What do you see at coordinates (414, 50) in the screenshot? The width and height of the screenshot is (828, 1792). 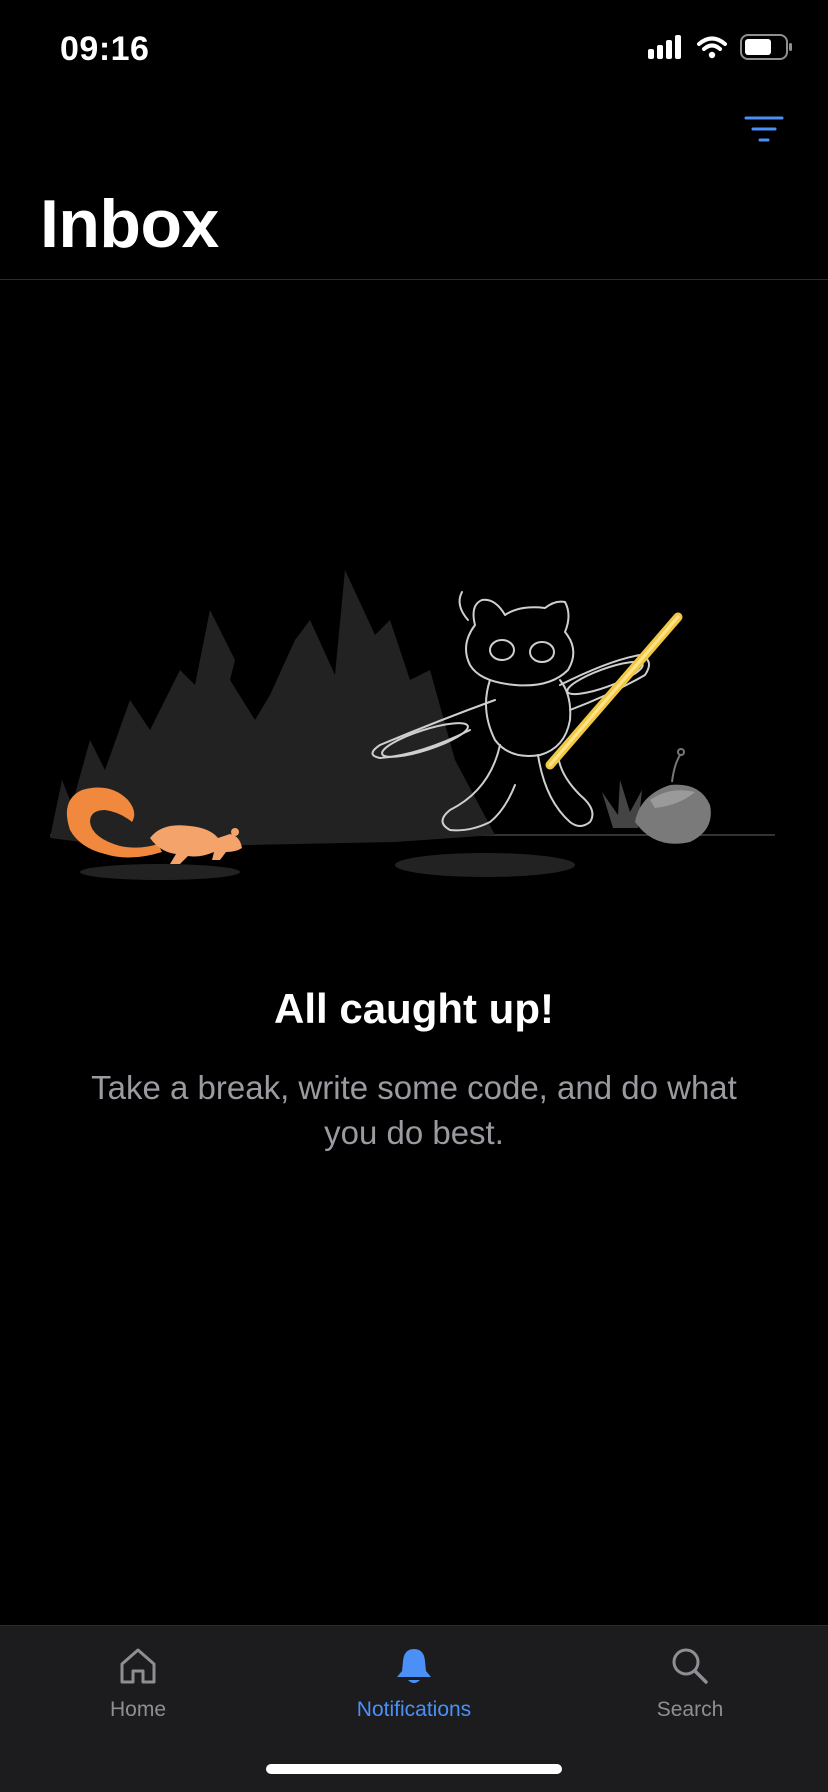 I see `status-bar: 09:16` at bounding box center [414, 50].